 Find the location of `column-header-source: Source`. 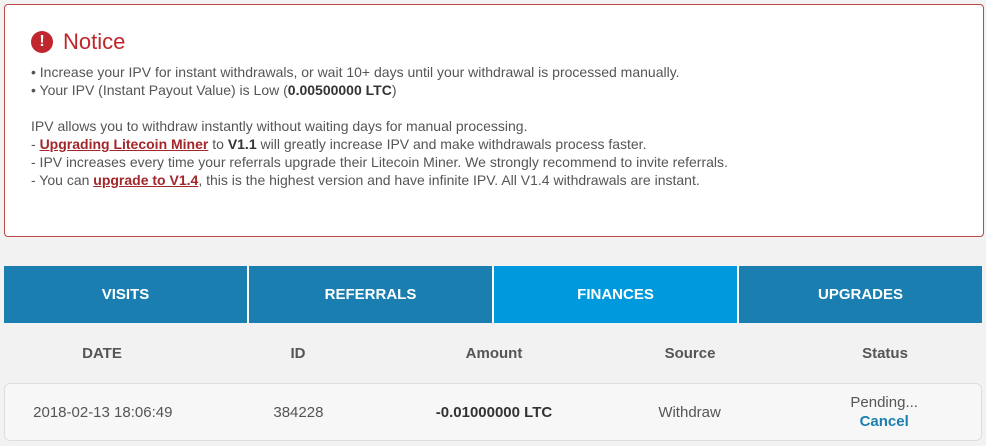

column-header-source: Source is located at coordinates (690, 353).